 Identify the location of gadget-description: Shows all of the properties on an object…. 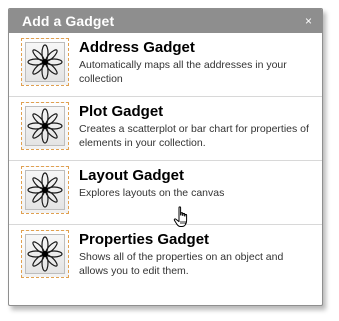
(181, 264).